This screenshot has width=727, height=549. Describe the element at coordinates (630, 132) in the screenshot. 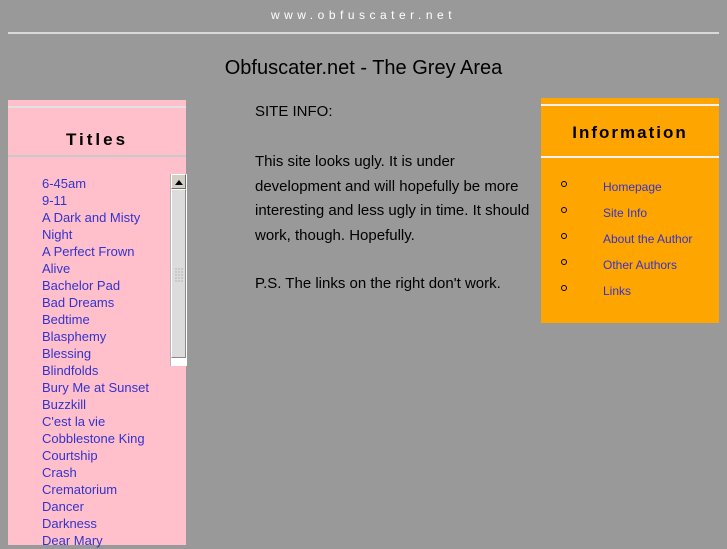

I see `info-panel-heading: Information` at that location.